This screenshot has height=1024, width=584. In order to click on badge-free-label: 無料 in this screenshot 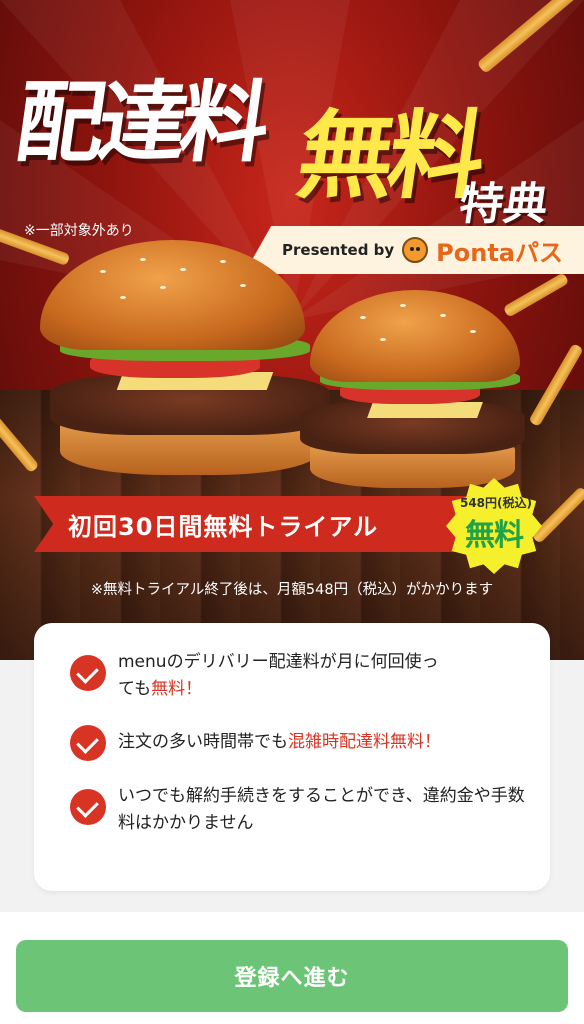, I will do `click(494, 535)`.